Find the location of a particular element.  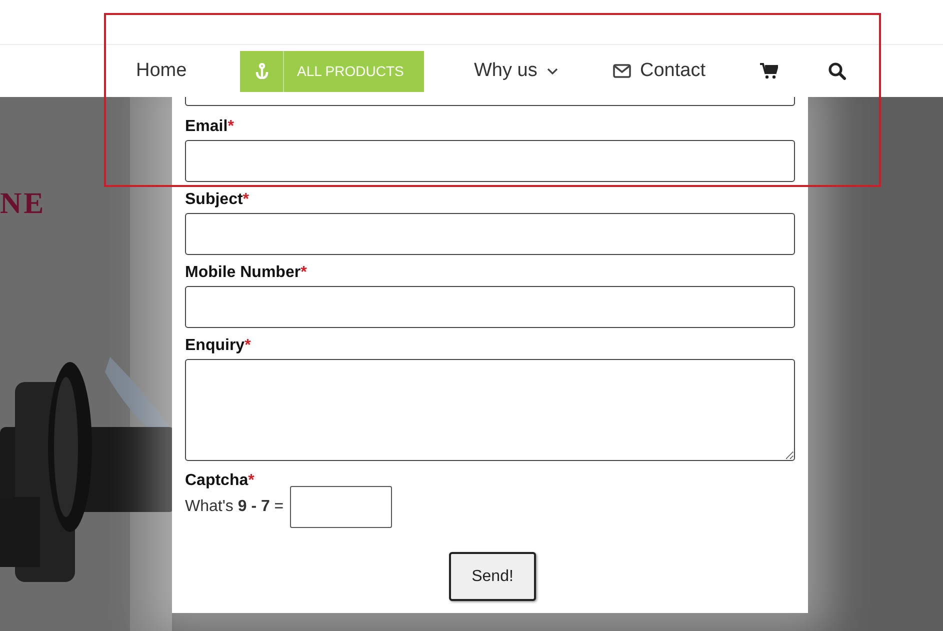

anchor-icon is located at coordinates (261, 71).